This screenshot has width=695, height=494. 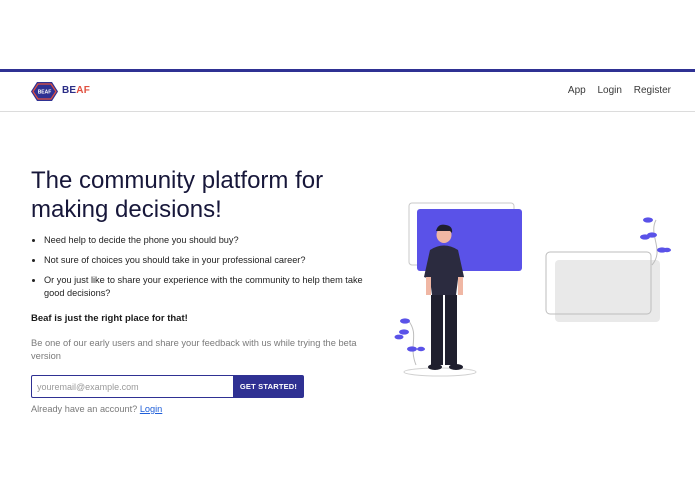 I want to click on brand-name: BEAF, so click(x=76, y=90).